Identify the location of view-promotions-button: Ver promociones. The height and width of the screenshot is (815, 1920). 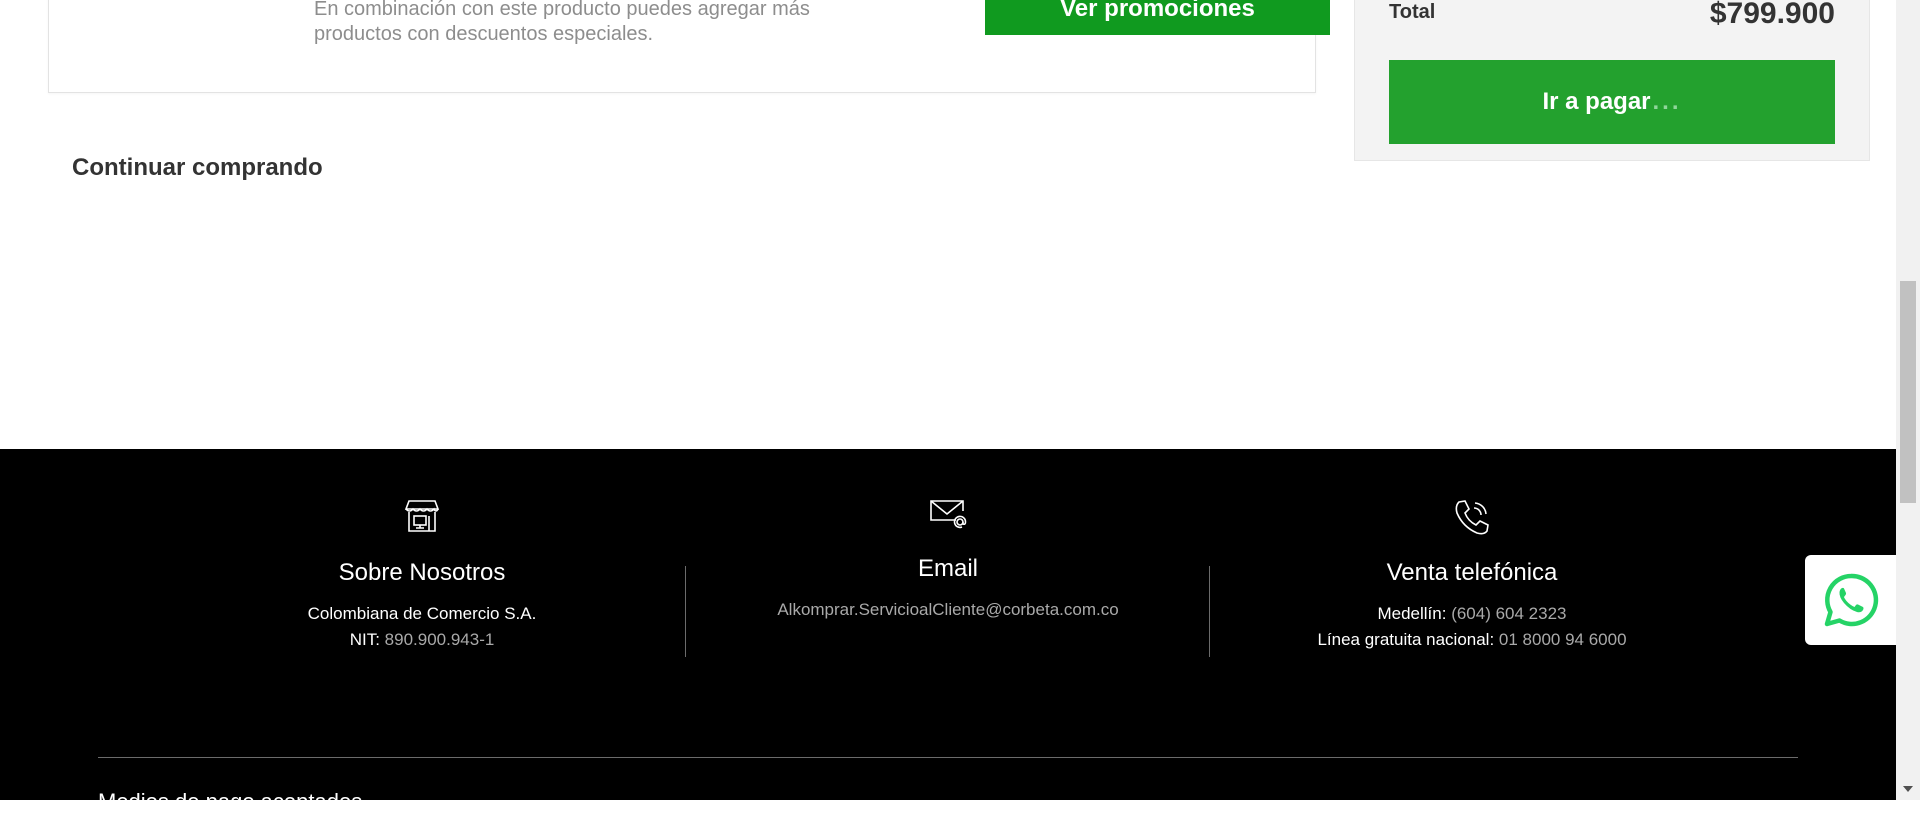
(1157, 17).